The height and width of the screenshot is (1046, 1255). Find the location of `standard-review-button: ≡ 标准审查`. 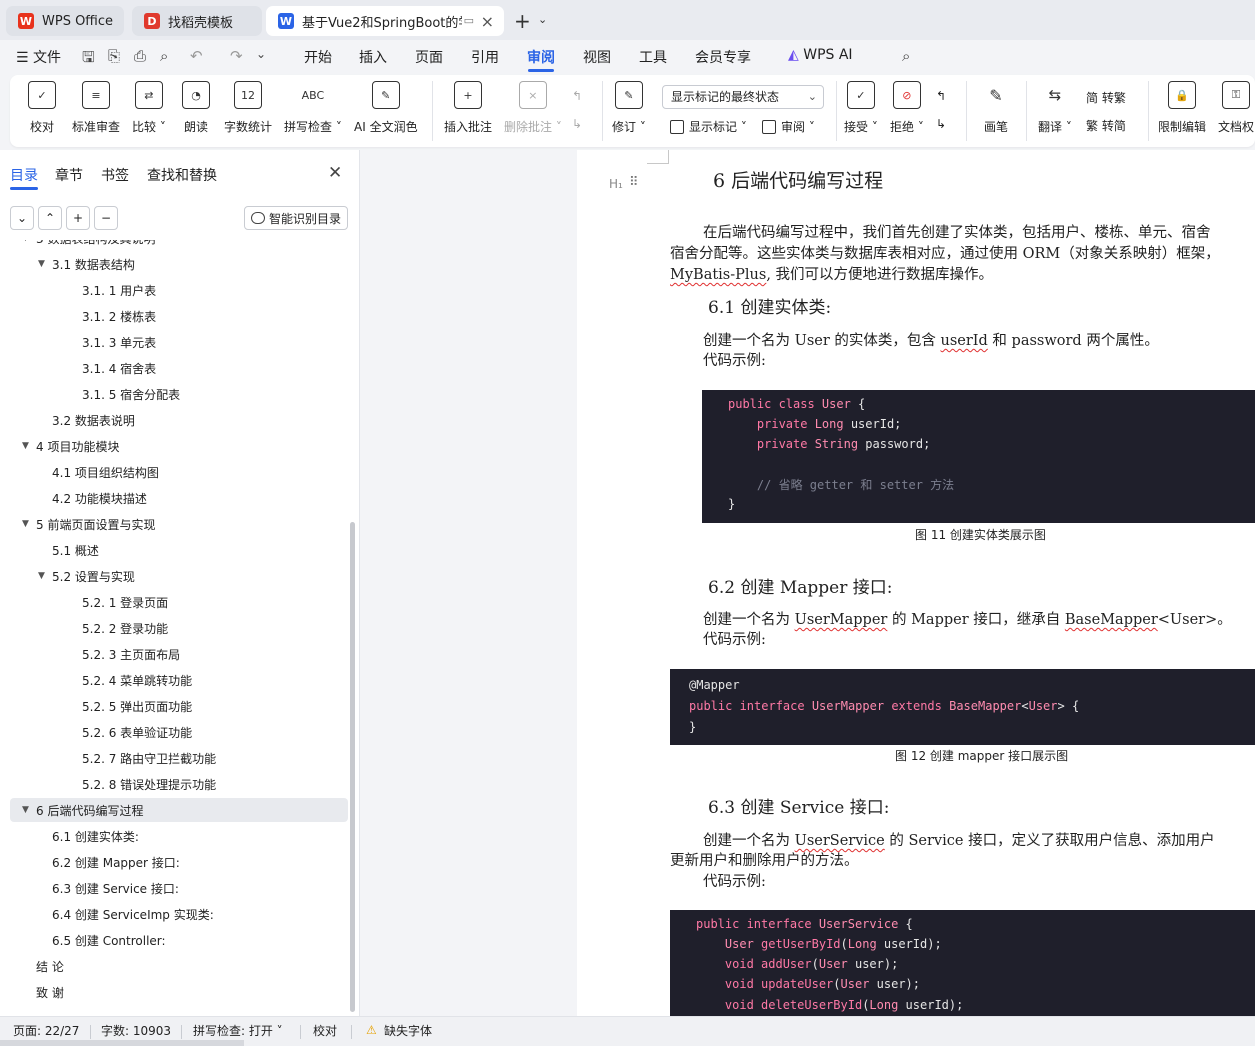

standard-review-button: ≡ 标准审查 is located at coordinates (96, 108).